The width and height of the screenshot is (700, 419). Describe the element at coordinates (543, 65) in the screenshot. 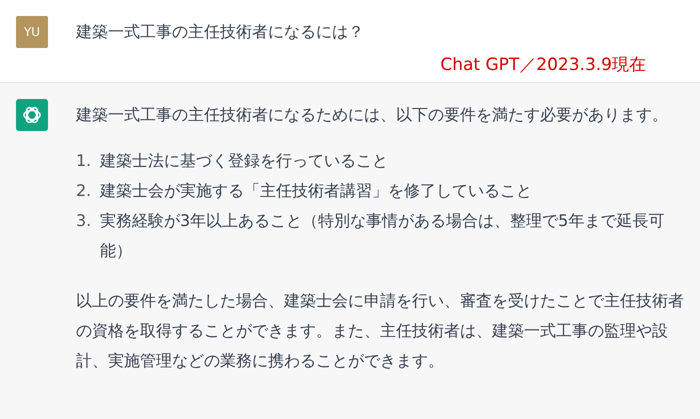

I see `annotation-text: Chat GPT／2023.3.9現在` at that location.